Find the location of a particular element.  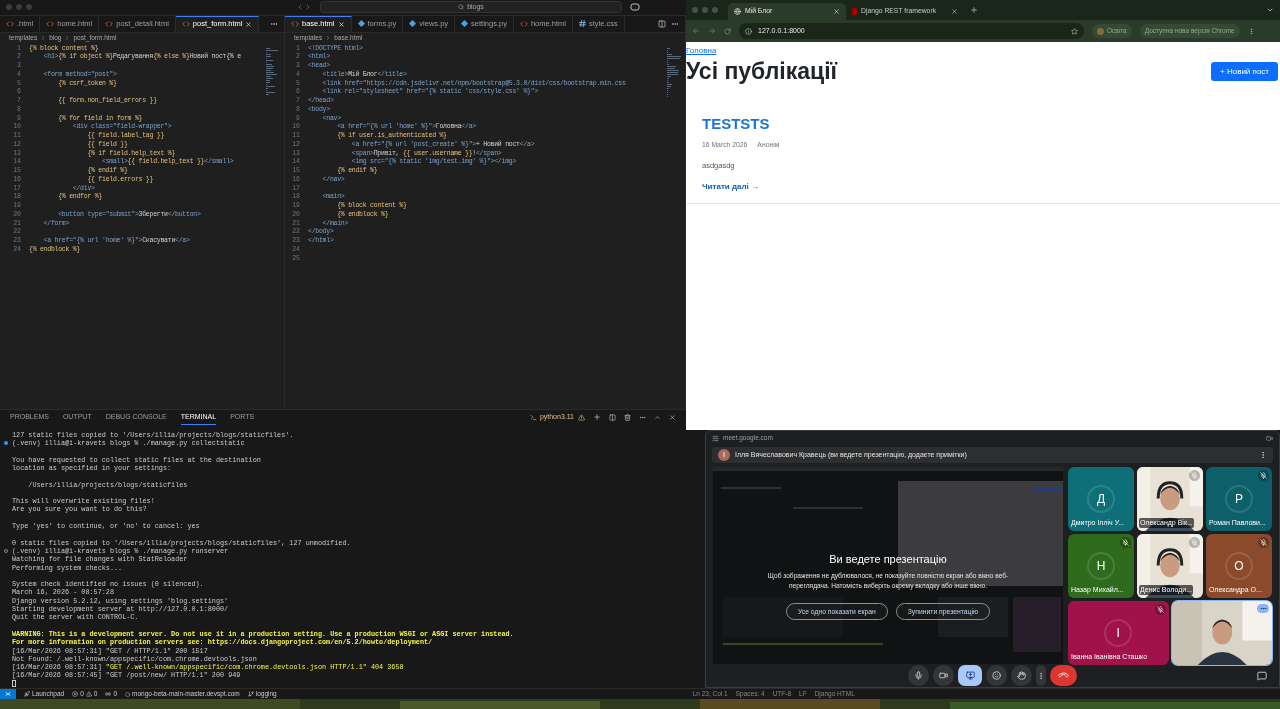

avatar: Н is located at coordinates (1101, 566).